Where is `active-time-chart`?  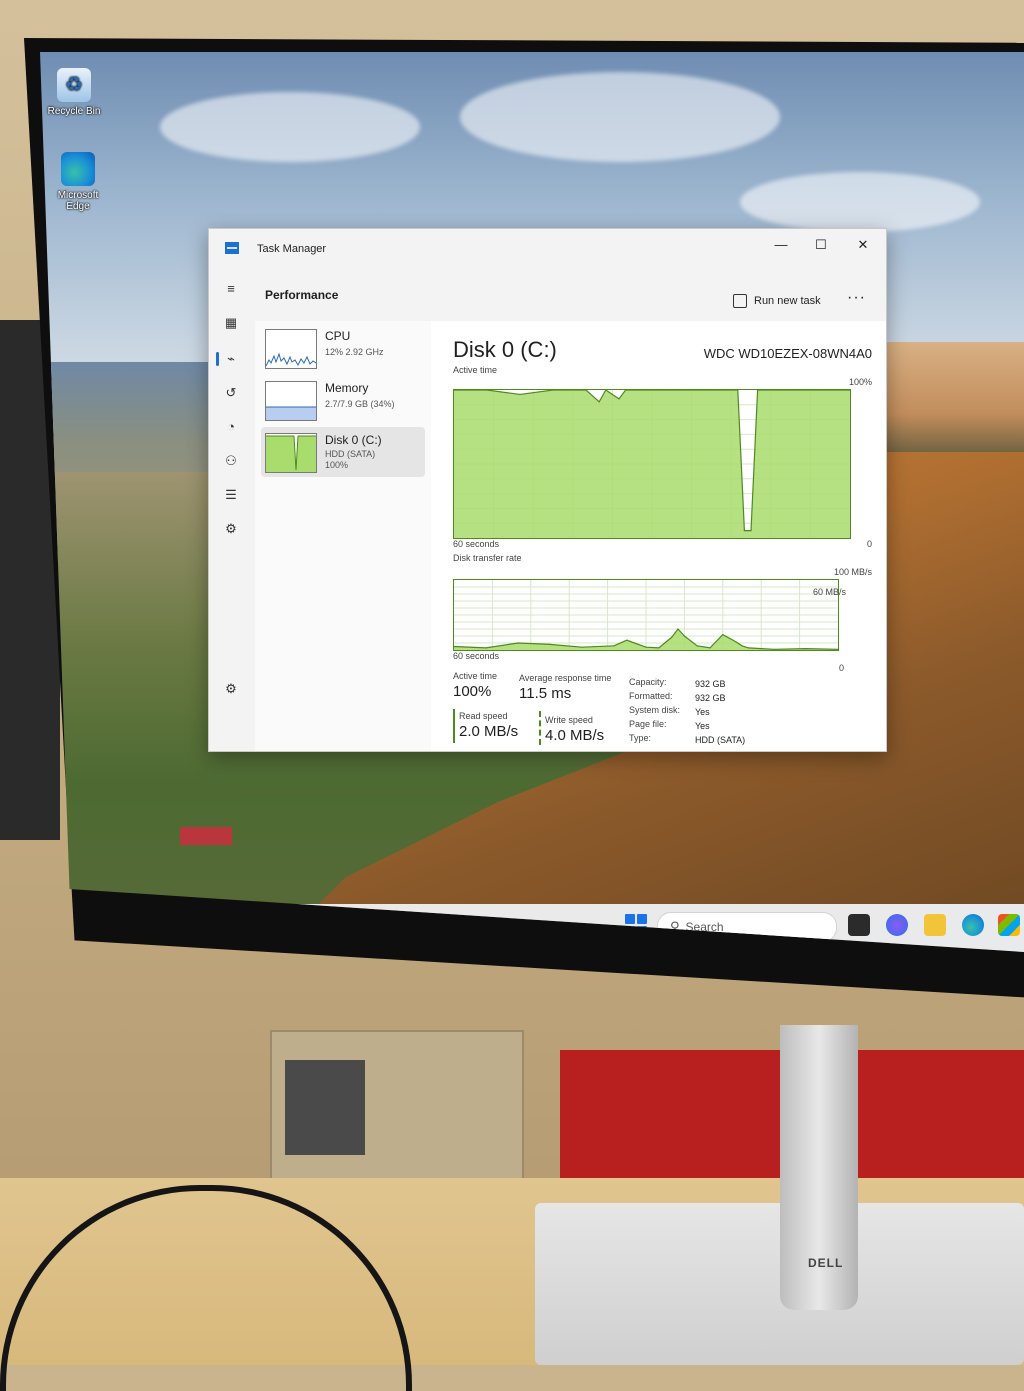 active-time-chart is located at coordinates (652, 464).